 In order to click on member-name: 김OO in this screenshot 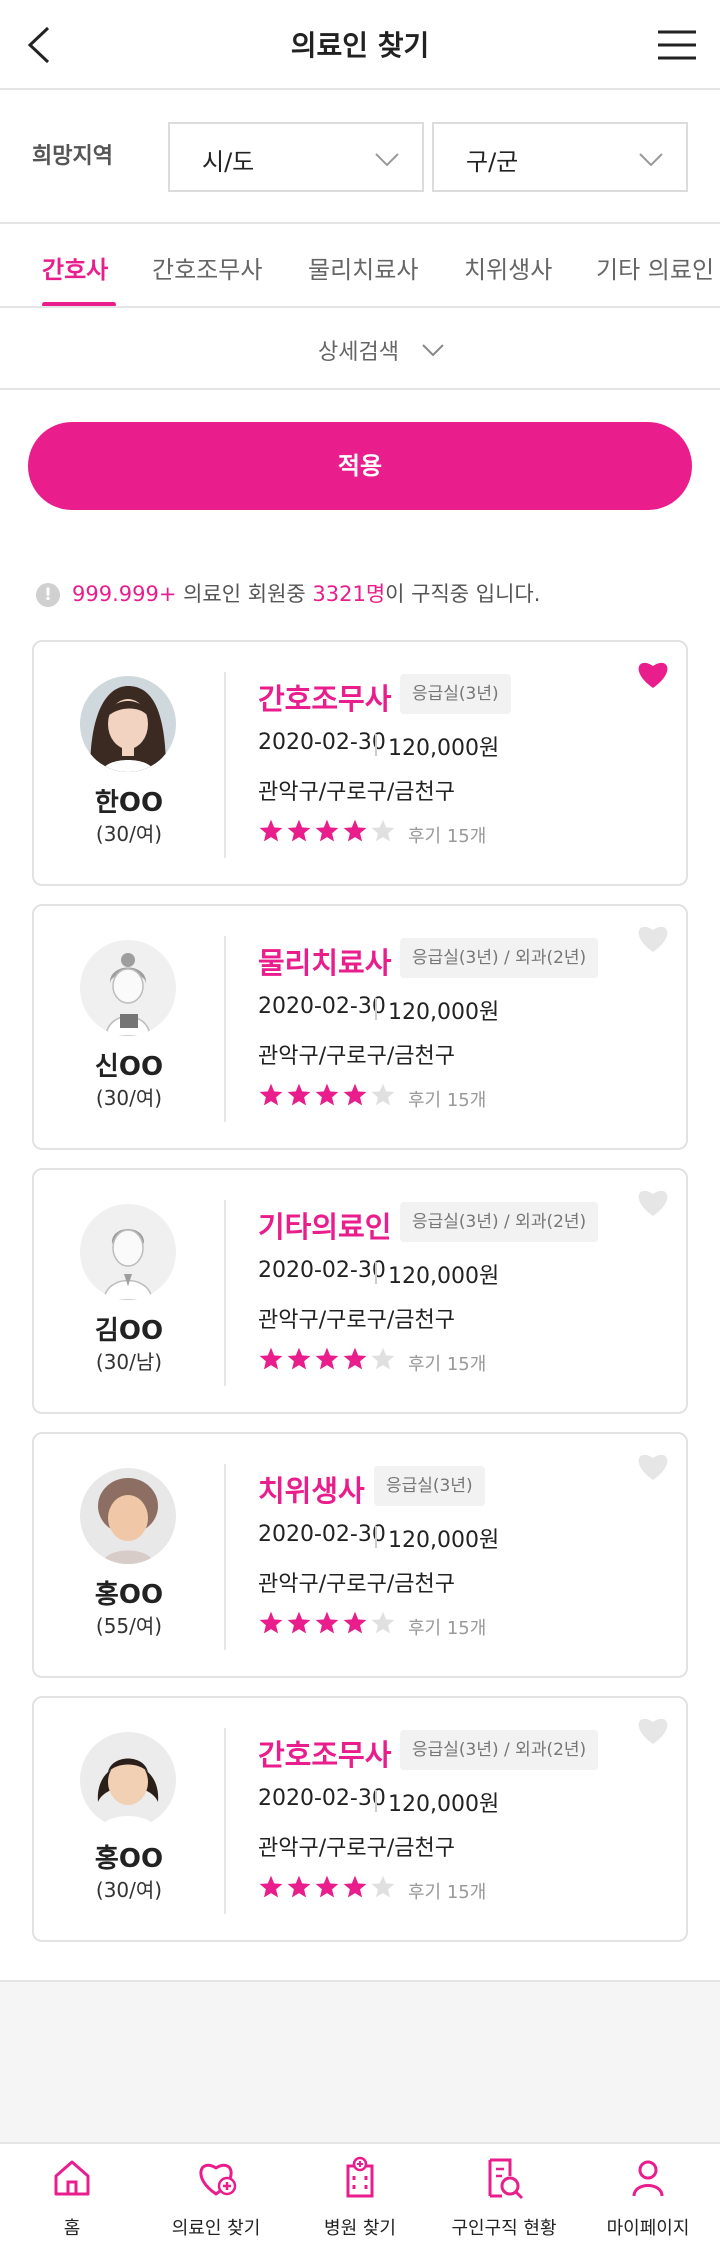, I will do `click(129, 1331)`.